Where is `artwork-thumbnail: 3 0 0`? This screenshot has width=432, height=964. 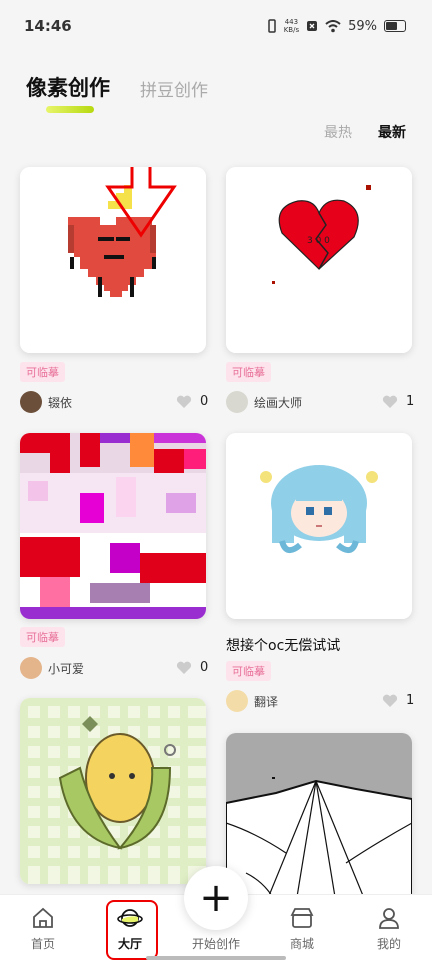 artwork-thumbnail: 3 0 0 is located at coordinates (319, 260).